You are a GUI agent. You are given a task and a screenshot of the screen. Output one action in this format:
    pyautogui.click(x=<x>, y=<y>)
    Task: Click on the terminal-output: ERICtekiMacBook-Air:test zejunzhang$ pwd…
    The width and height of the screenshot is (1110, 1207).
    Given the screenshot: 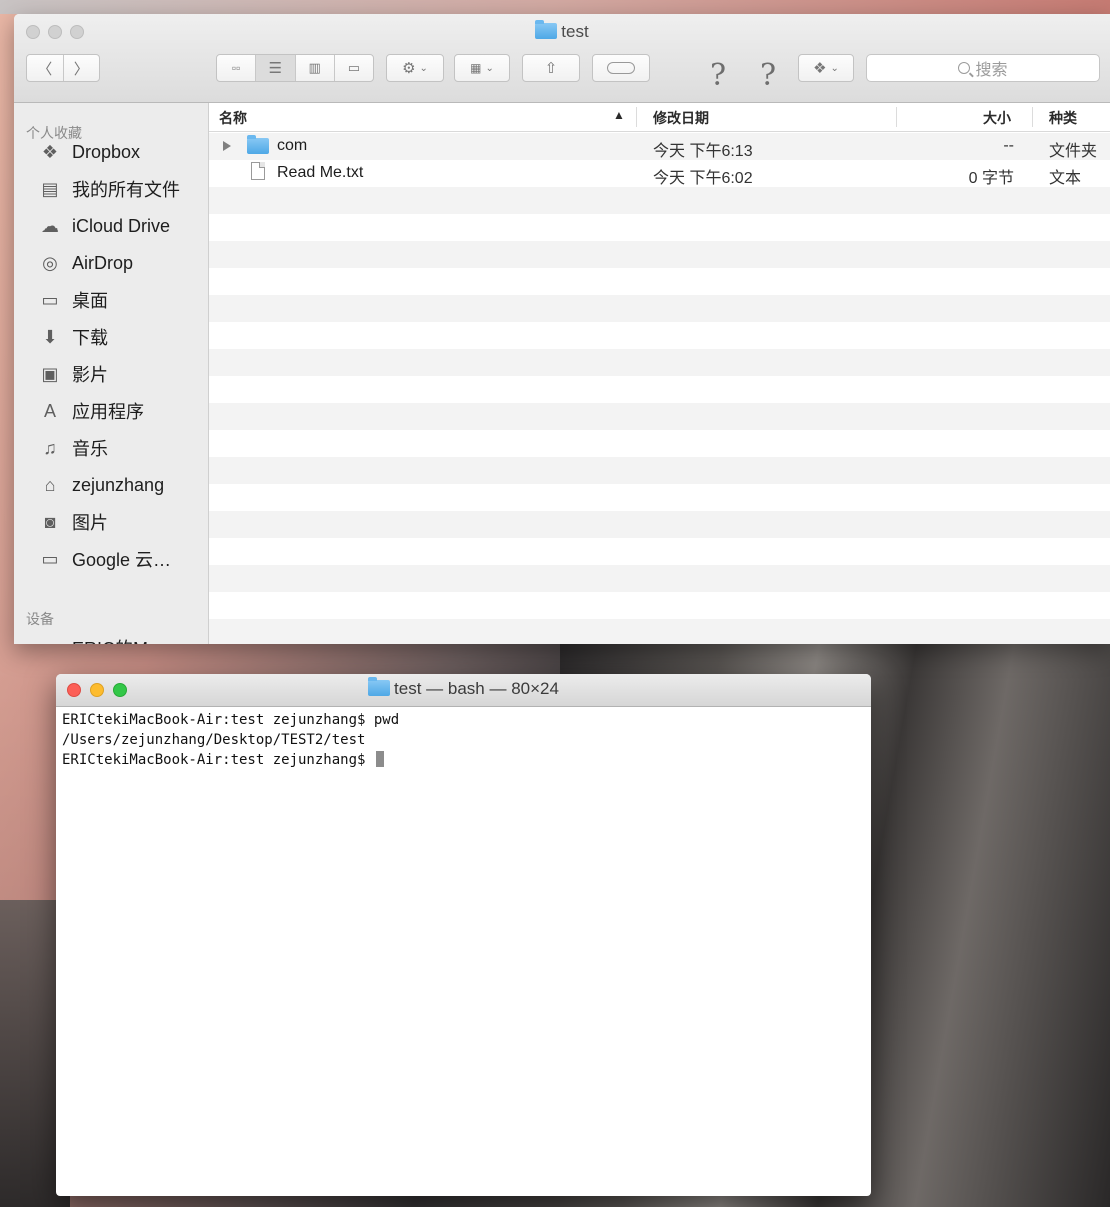 What is the action you would take?
    pyautogui.click(x=463, y=740)
    